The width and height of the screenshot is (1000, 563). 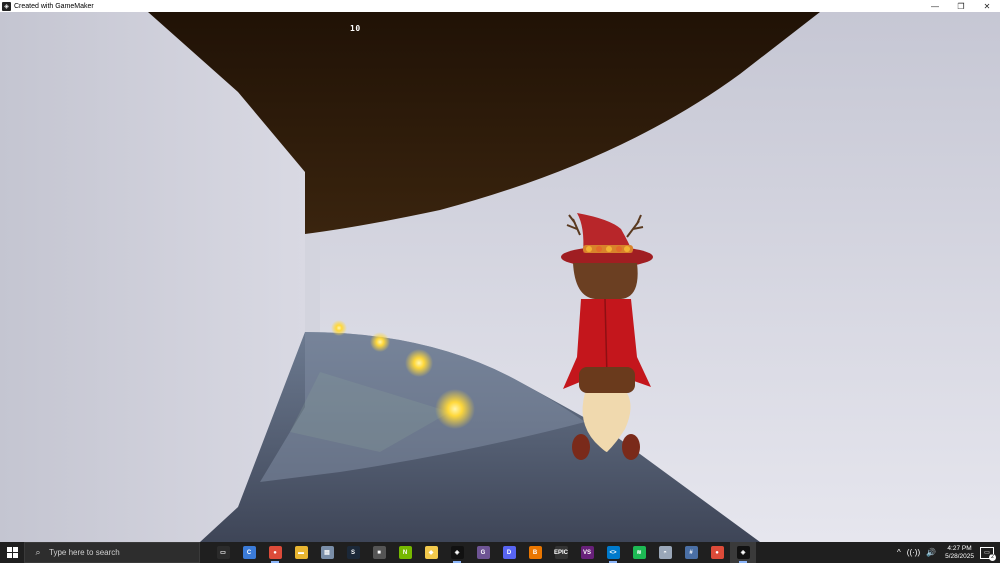 I want to click on right-boot, so click(x=631, y=447).